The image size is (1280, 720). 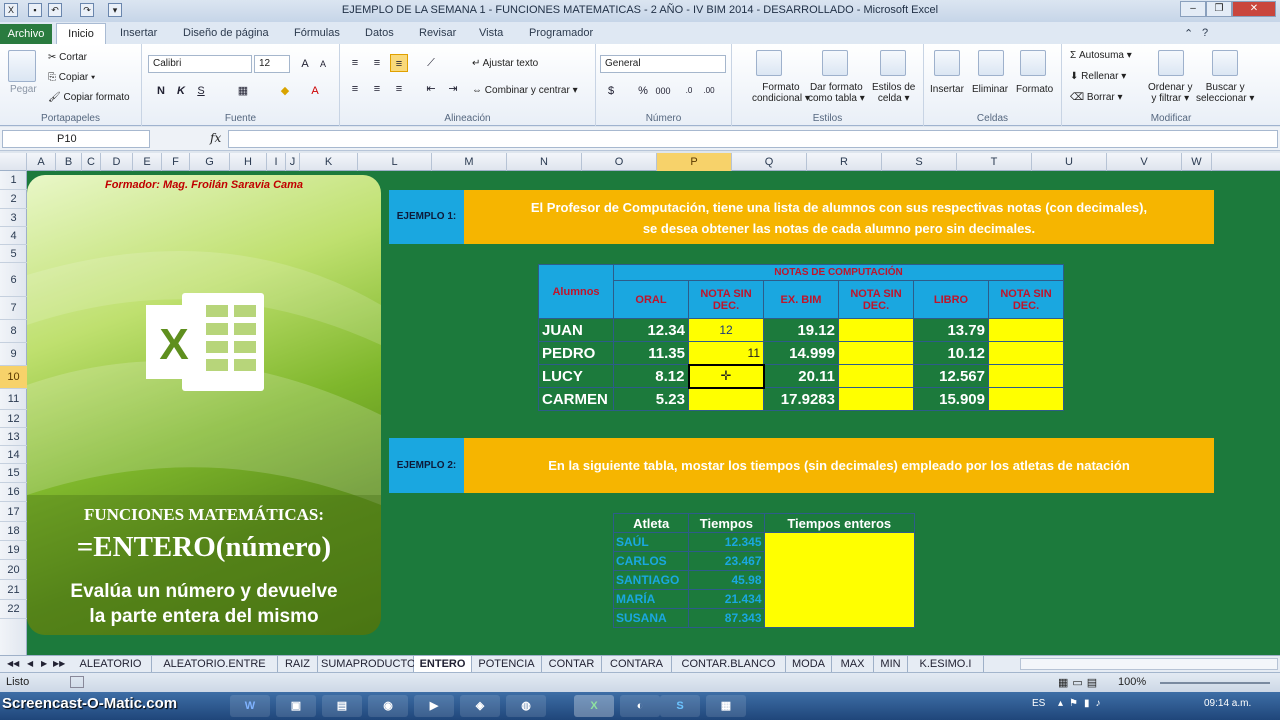 What do you see at coordinates (13, 377) in the screenshot?
I see `row-header-10: 10` at bounding box center [13, 377].